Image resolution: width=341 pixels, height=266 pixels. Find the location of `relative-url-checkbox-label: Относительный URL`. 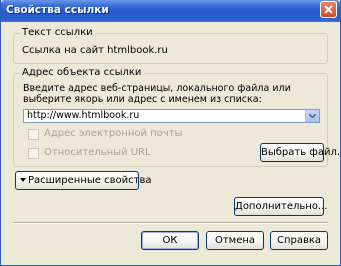

relative-url-checkbox-label: Относительный URL is located at coordinates (97, 152).